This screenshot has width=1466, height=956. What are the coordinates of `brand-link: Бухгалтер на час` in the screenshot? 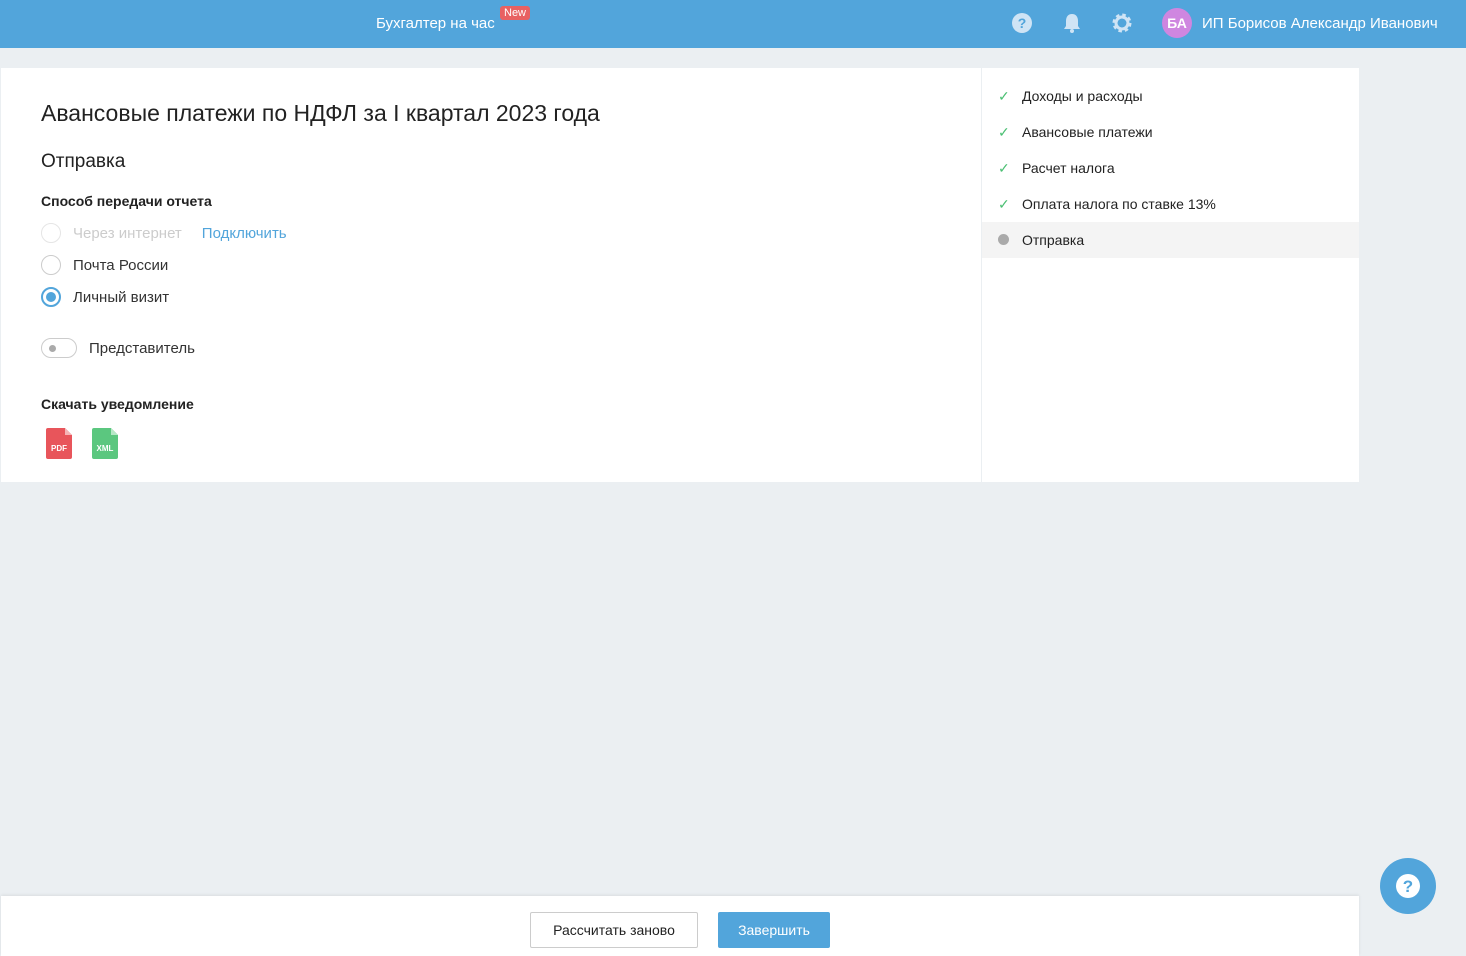 It's located at (435, 23).